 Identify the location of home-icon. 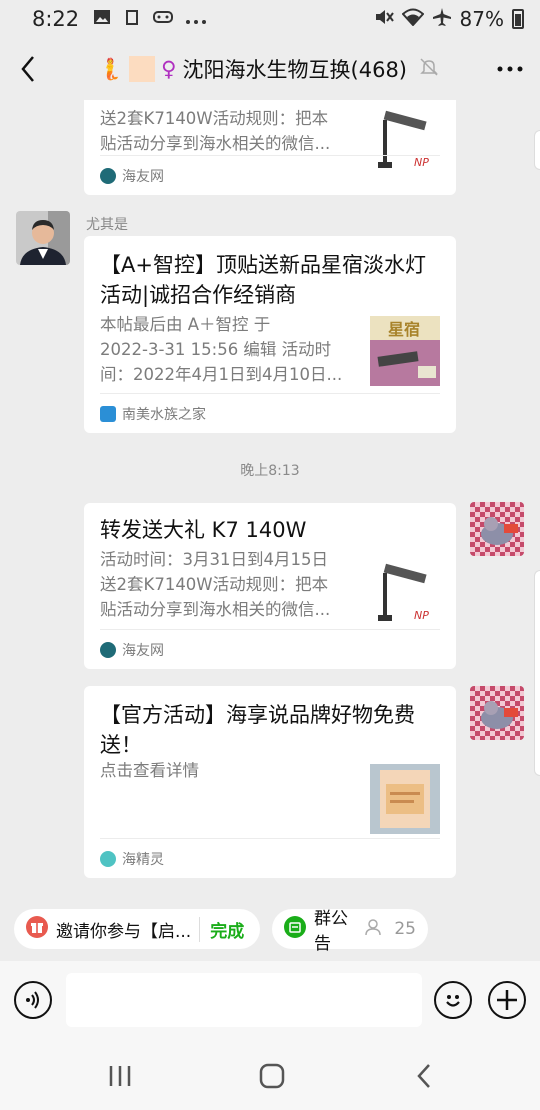
(272, 1076).